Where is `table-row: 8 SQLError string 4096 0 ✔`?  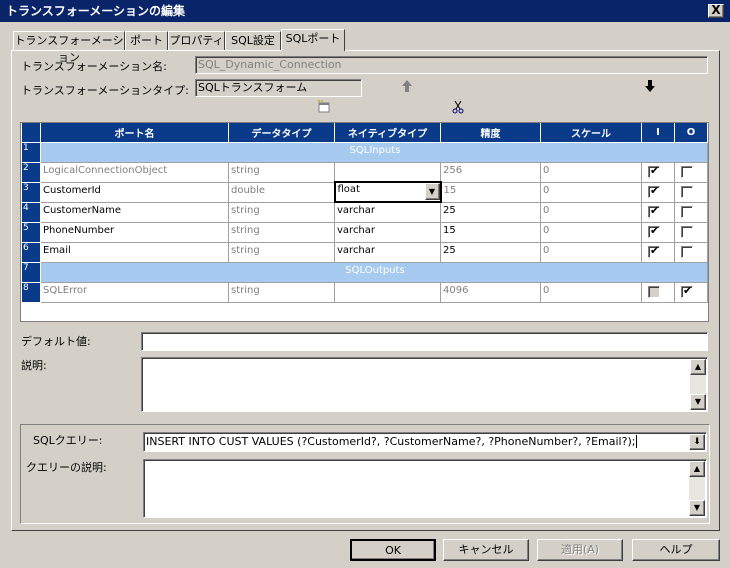 table-row: 8 SQLError string 4096 0 ✔ is located at coordinates (364, 292).